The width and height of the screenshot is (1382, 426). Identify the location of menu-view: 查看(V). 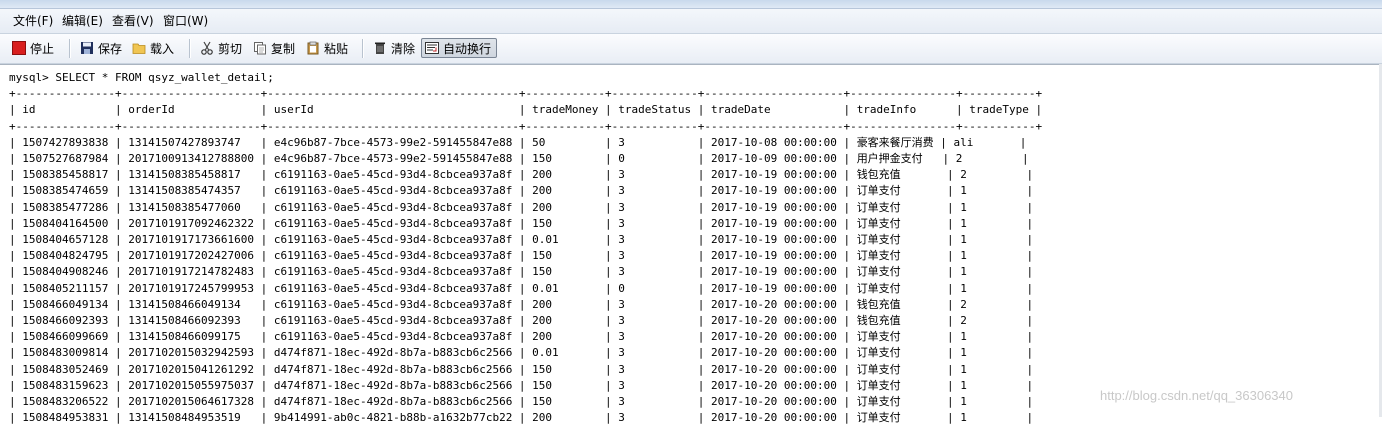
(133, 21).